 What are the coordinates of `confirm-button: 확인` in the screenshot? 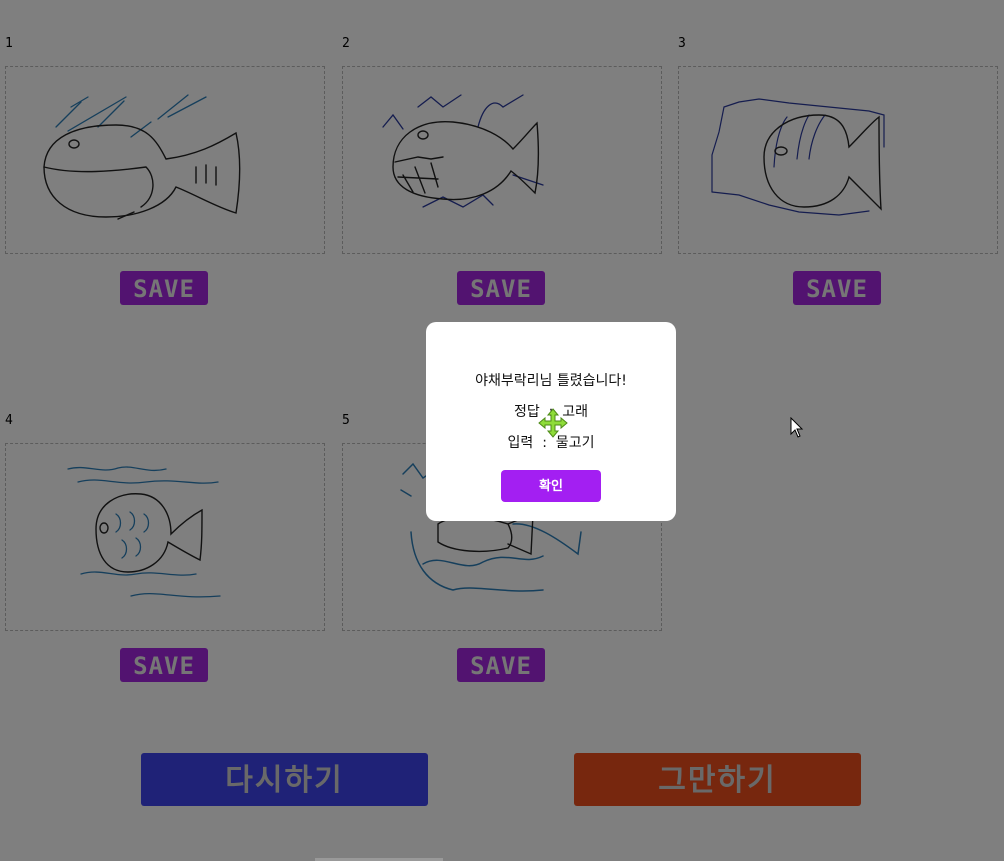 It's located at (551, 486).